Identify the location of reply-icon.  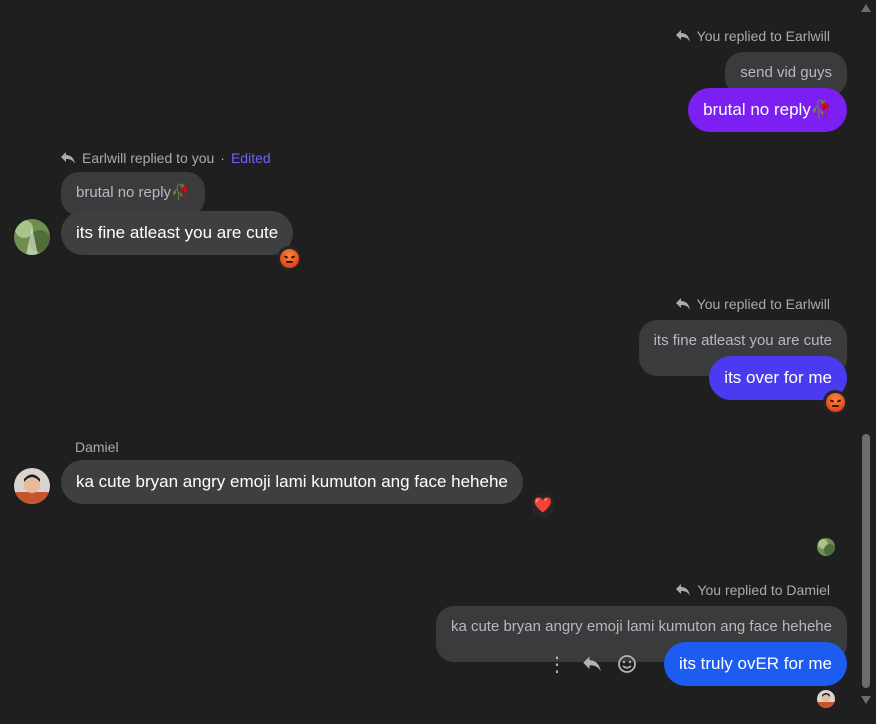
(592, 664).